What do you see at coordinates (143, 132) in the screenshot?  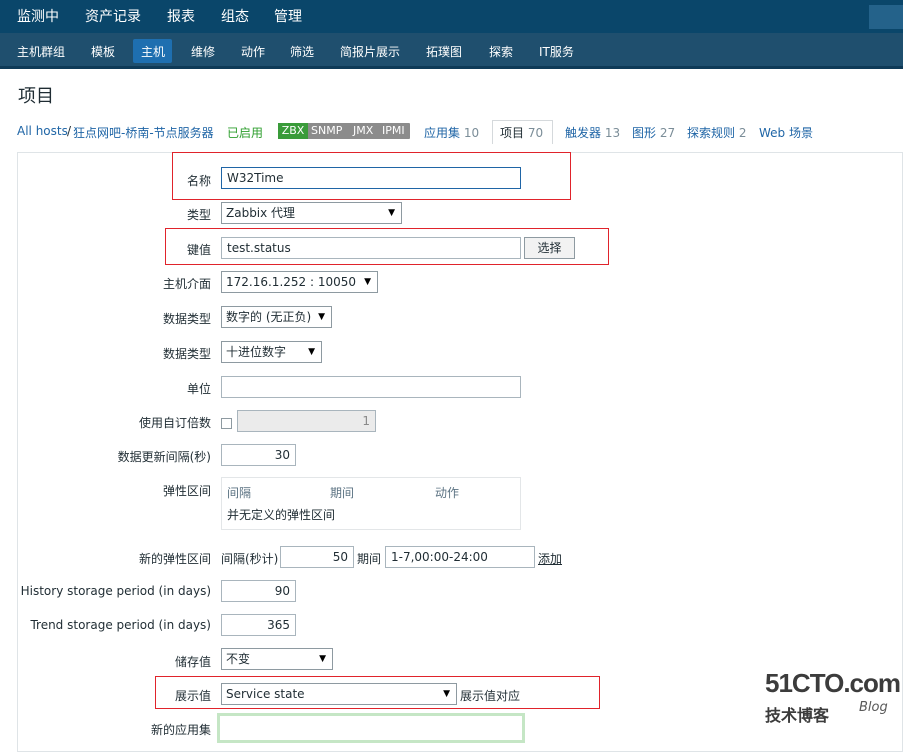 I see `breadcrumb-host: 狂点网吧-桥南-节点服务器` at bounding box center [143, 132].